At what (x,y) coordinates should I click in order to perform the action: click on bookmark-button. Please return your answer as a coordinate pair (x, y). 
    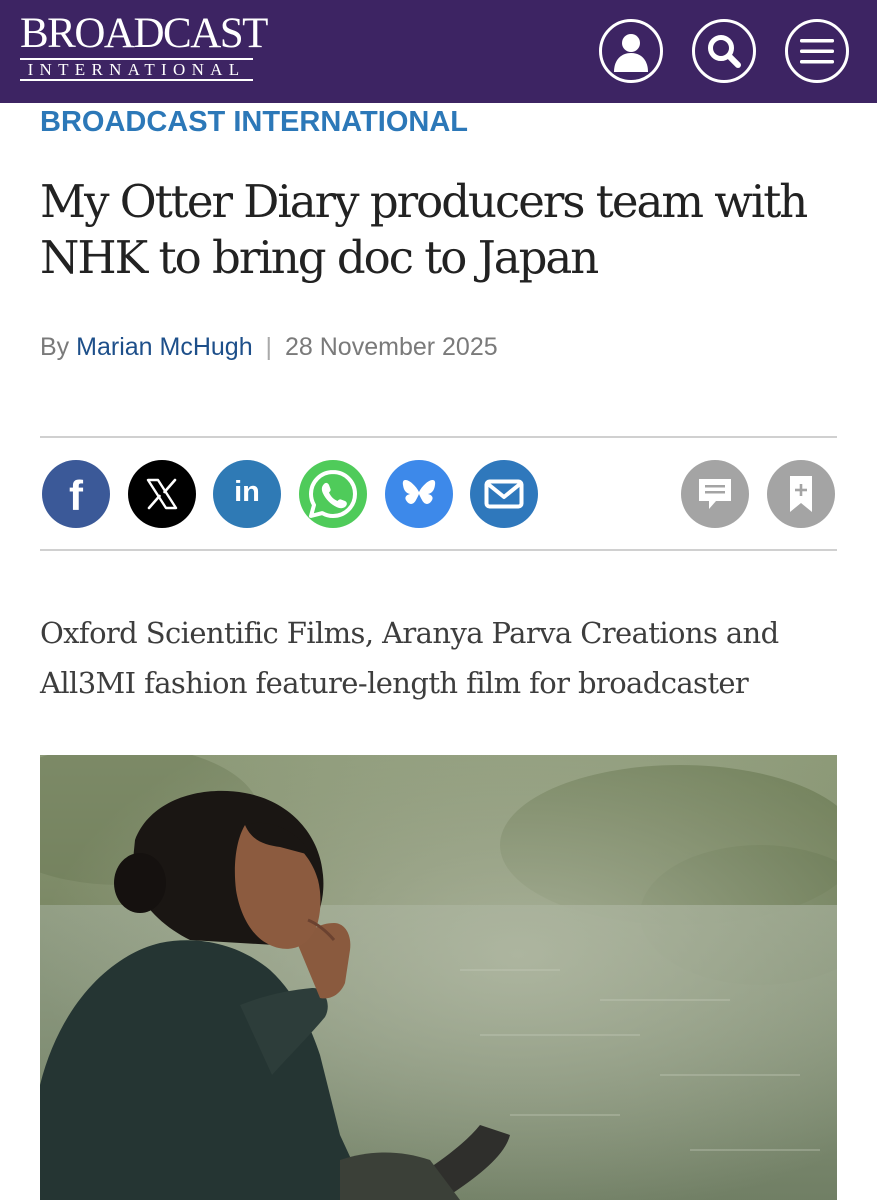
    Looking at the image, I should click on (801, 494).